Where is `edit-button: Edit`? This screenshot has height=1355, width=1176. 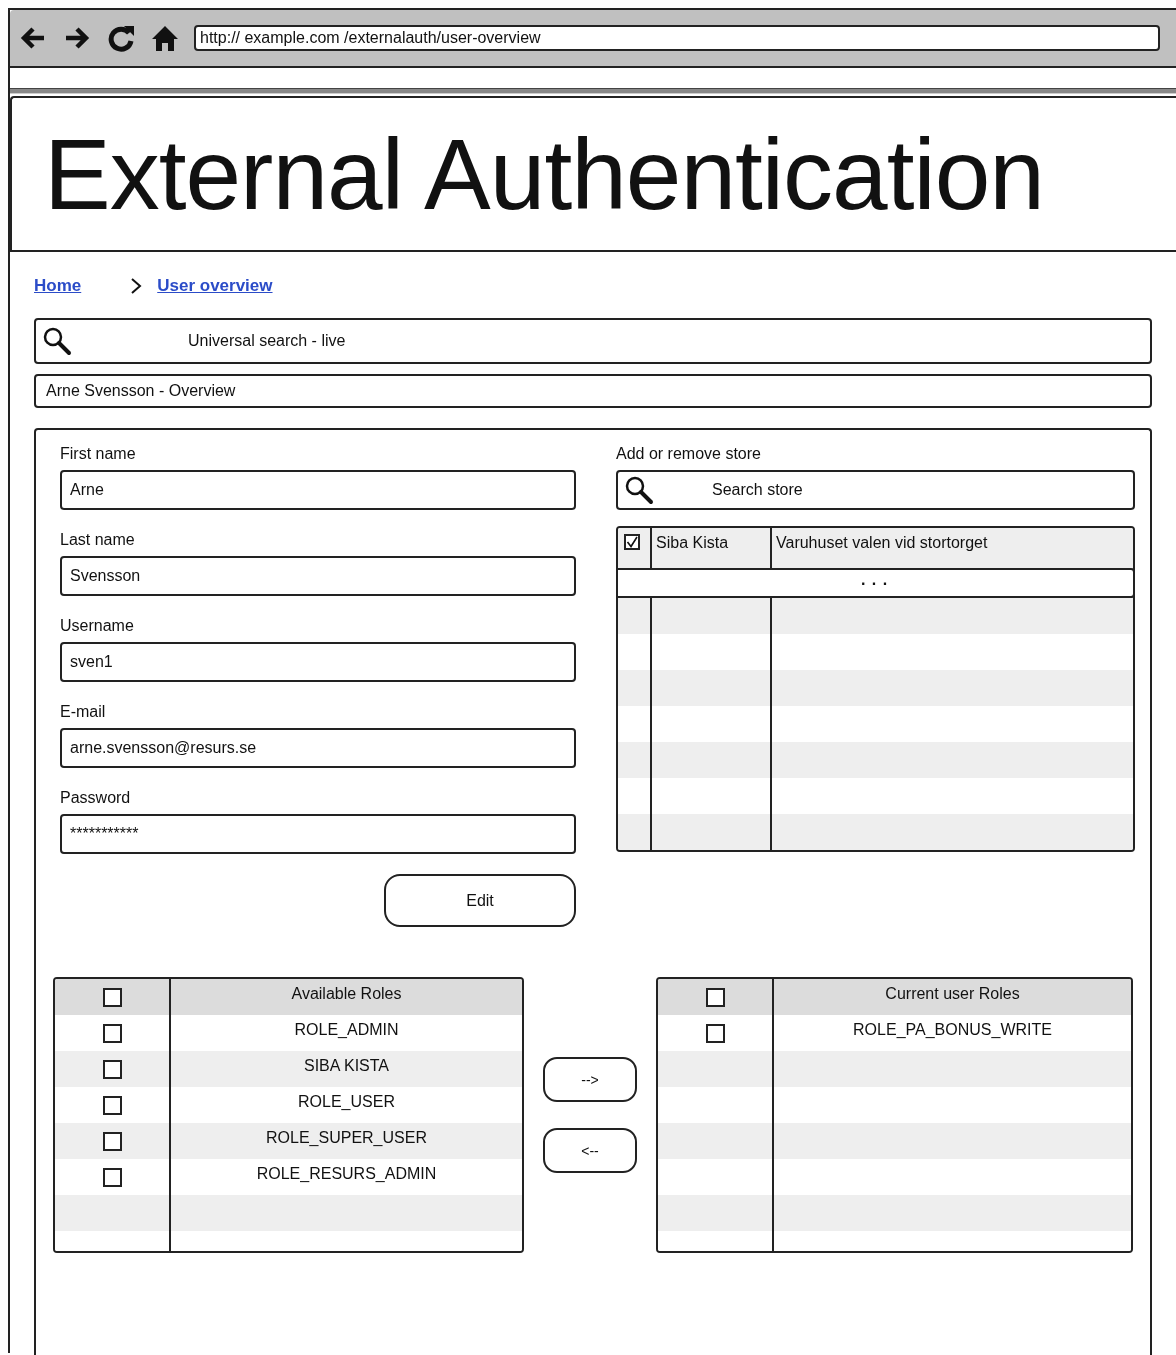
edit-button: Edit is located at coordinates (480, 900).